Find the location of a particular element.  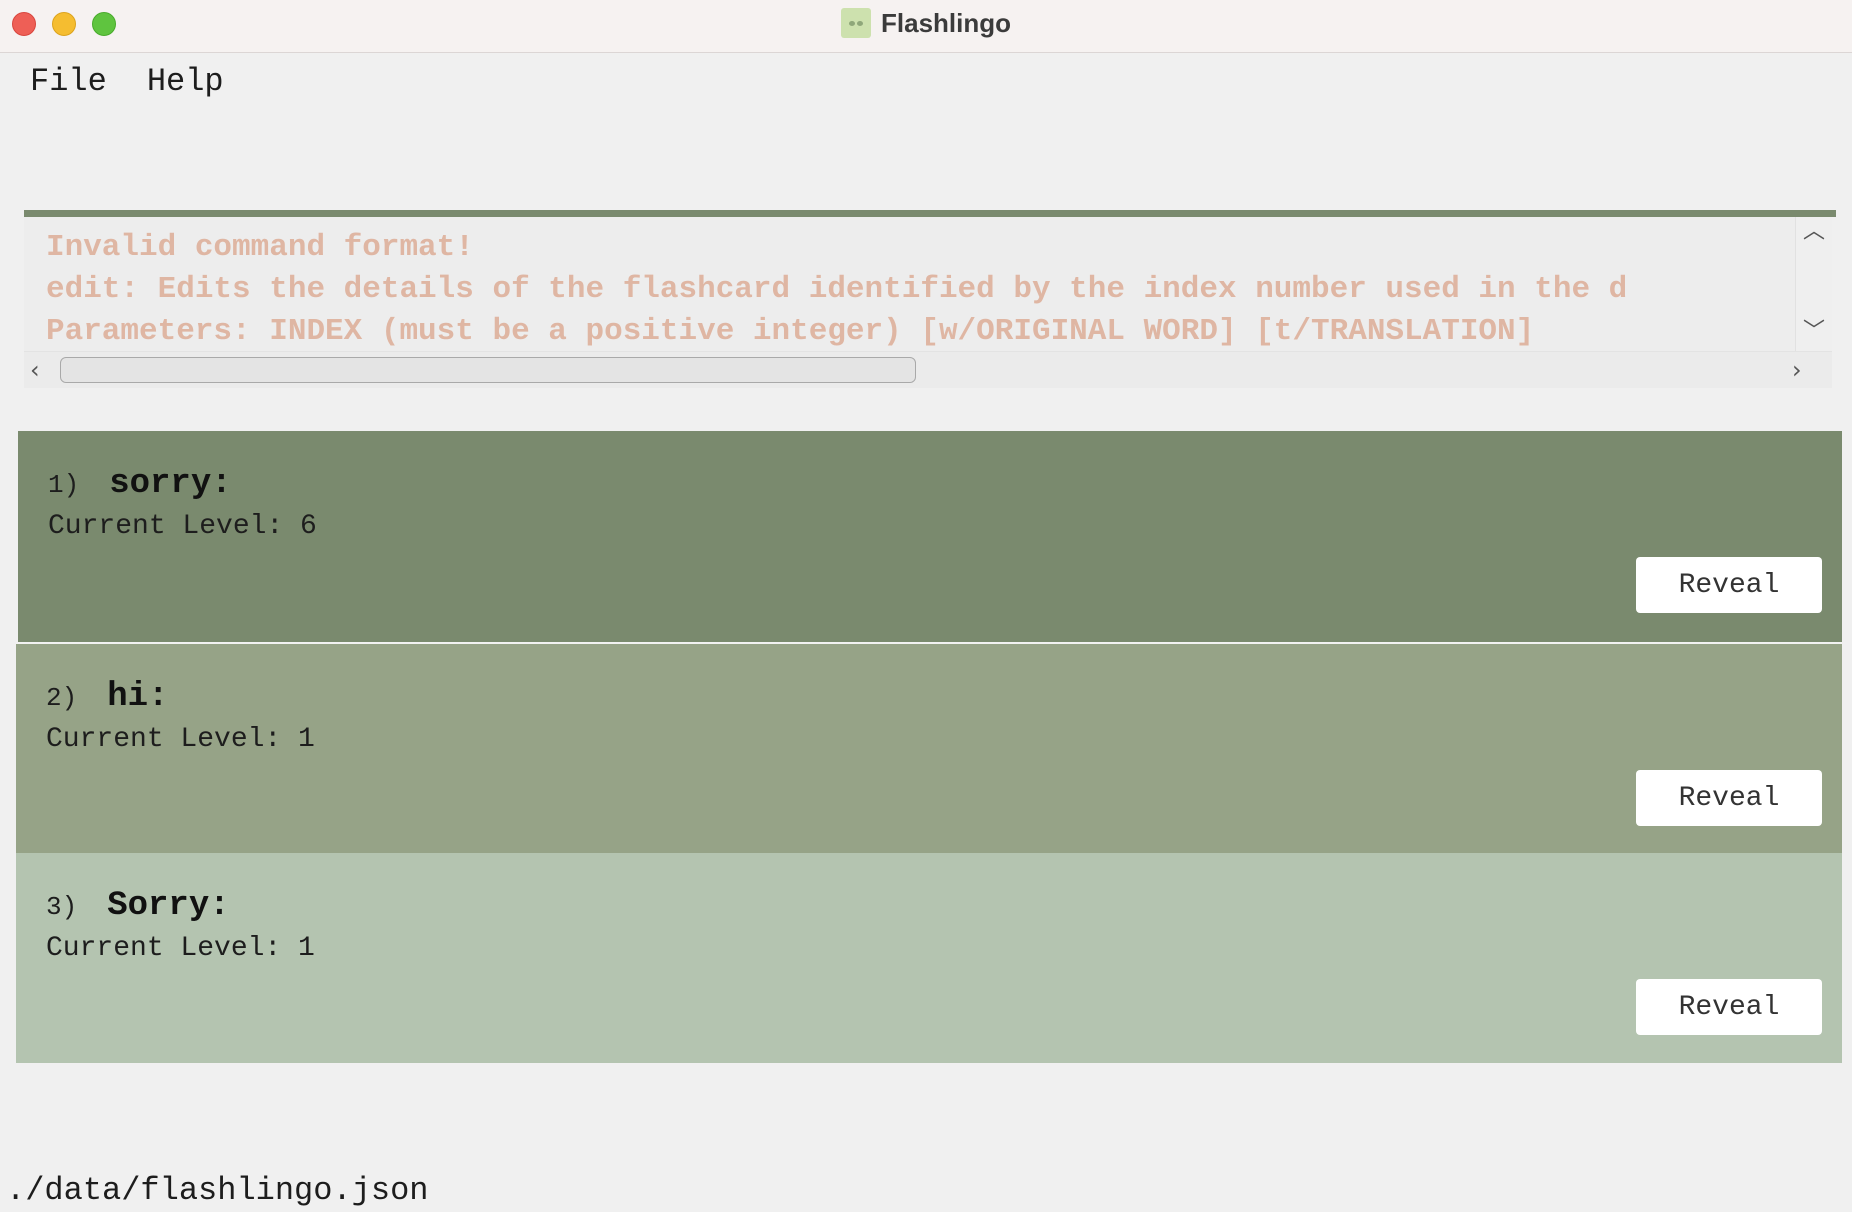

scroll-down-chevron-icon: ﹀ is located at coordinates (1814, 332).